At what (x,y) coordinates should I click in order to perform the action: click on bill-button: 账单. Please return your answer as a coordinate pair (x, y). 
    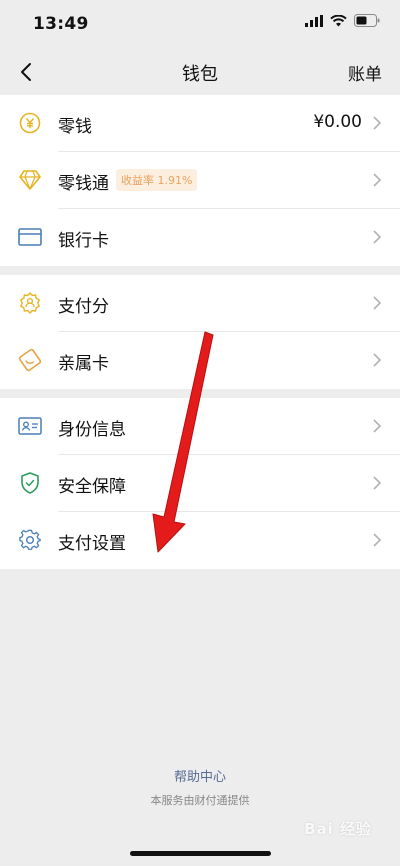
    Looking at the image, I should click on (365, 72).